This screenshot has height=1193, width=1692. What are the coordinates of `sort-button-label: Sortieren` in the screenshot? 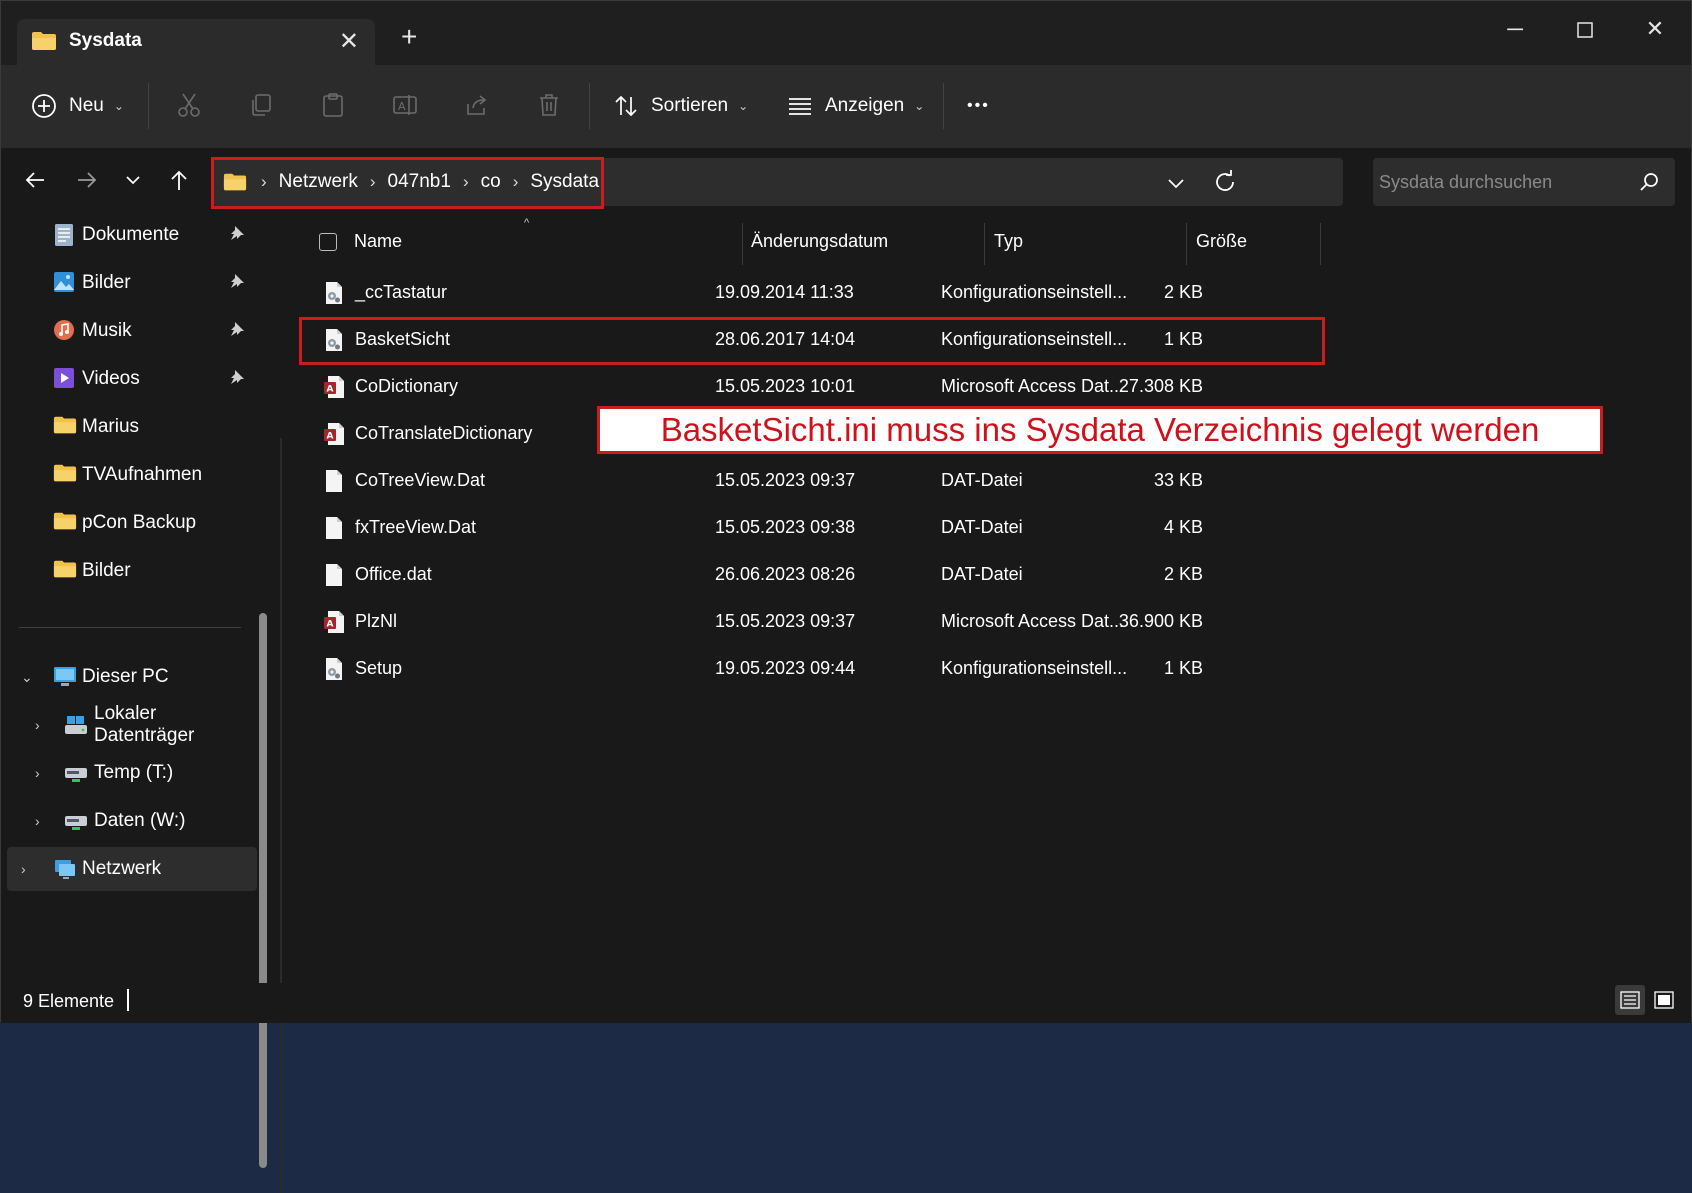 It's located at (690, 105).